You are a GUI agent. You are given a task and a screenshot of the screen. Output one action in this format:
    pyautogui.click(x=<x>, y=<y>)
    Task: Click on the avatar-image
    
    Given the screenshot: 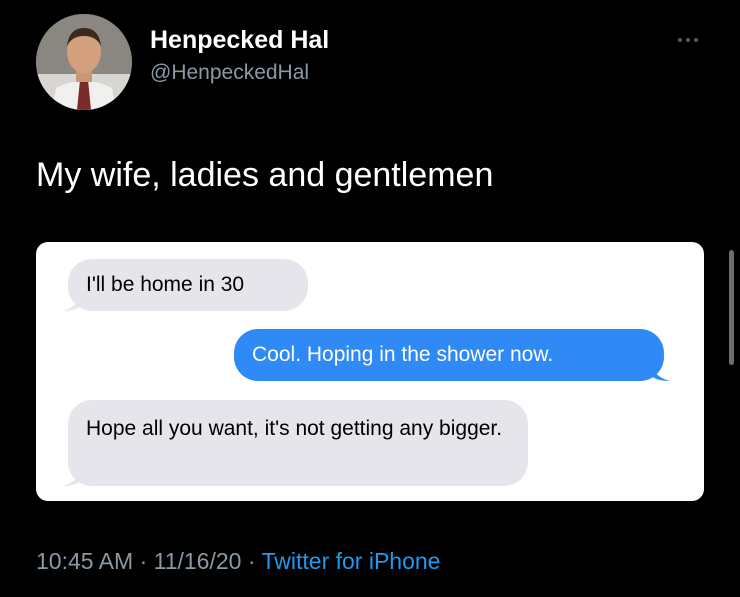 What is the action you would take?
    pyautogui.click(x=84, y=62)
    